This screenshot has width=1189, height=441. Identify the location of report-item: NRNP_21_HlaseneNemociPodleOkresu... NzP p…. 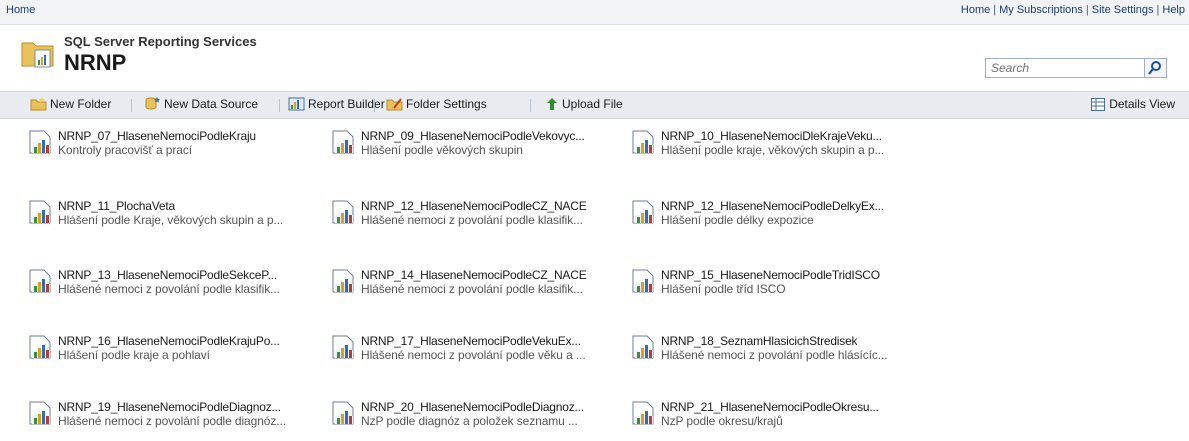
(774, 416).